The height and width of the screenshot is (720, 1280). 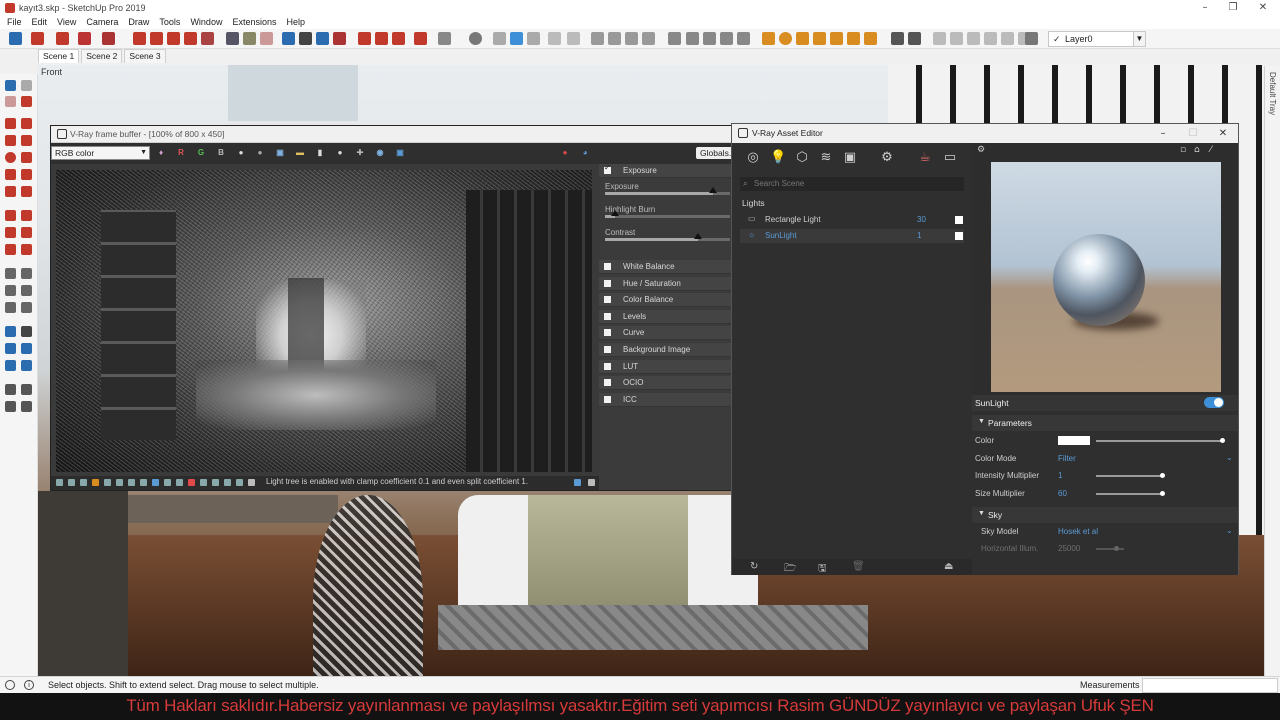 What do you see at coordinates (607, 349) in the screenshot?
I see `background-image-checkbox` at bounding box center [607, 349].